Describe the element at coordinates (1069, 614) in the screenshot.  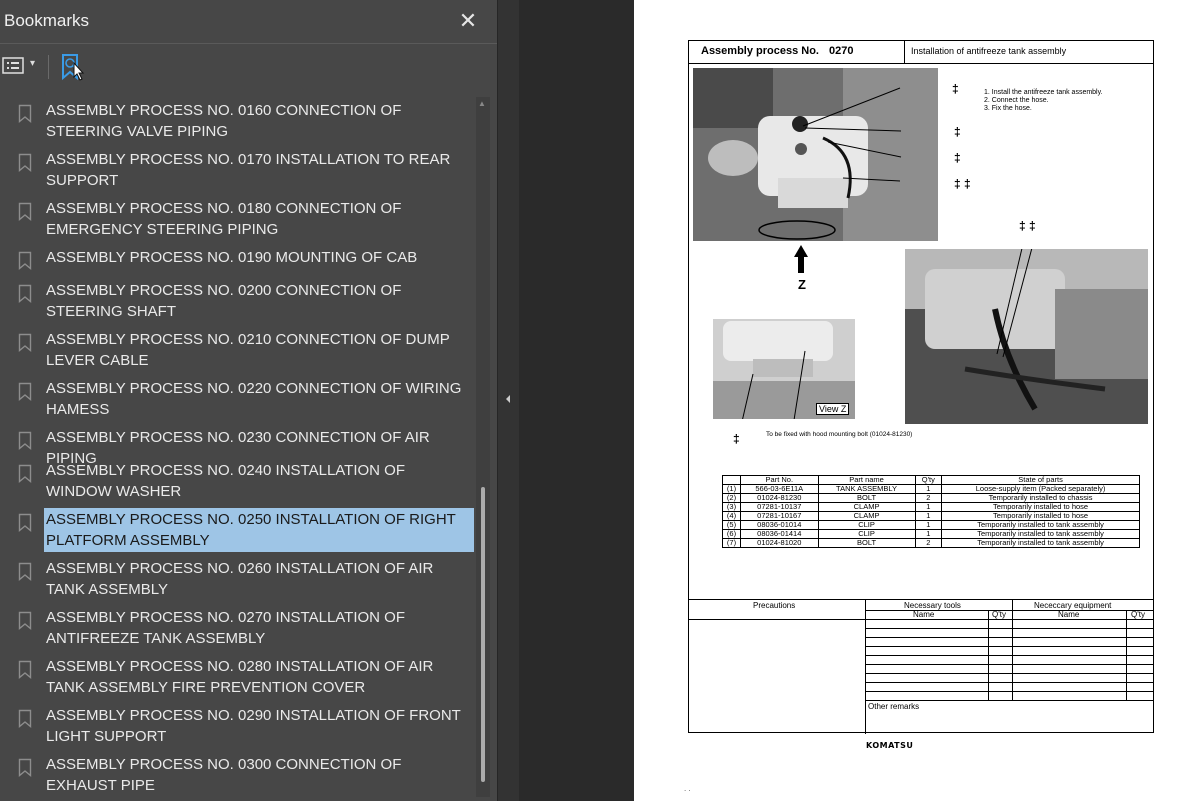
I see `equipment-name-header: Name` at that location.